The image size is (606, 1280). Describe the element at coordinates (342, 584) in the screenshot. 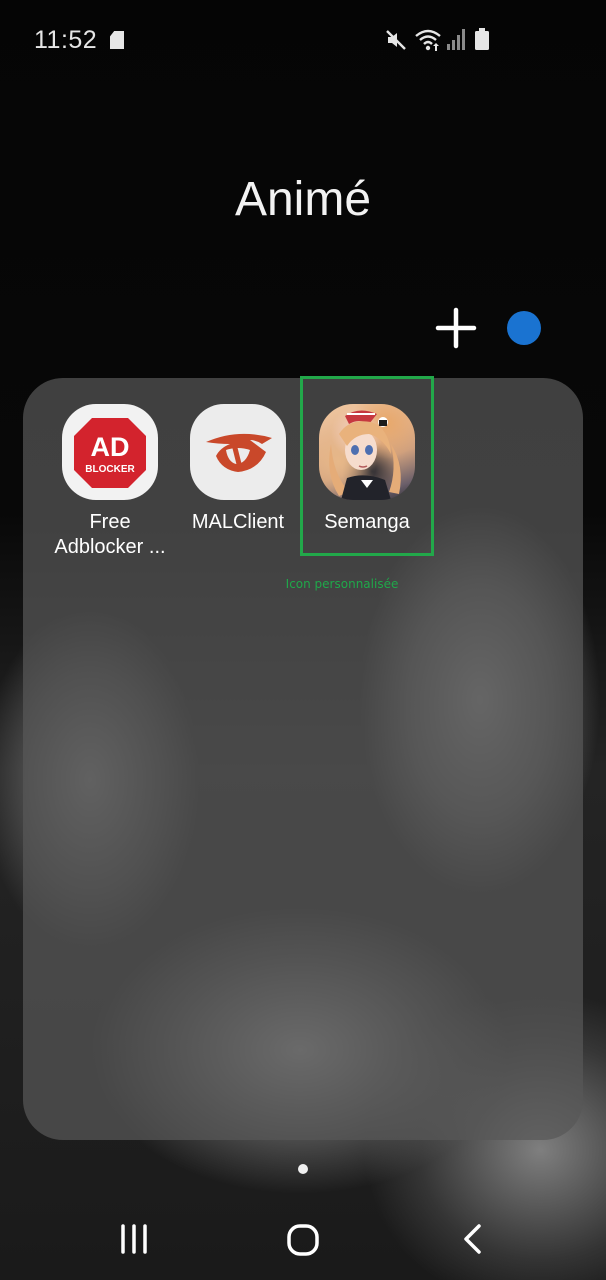

I see `annotation-label: Icon personnalisée` at that location.